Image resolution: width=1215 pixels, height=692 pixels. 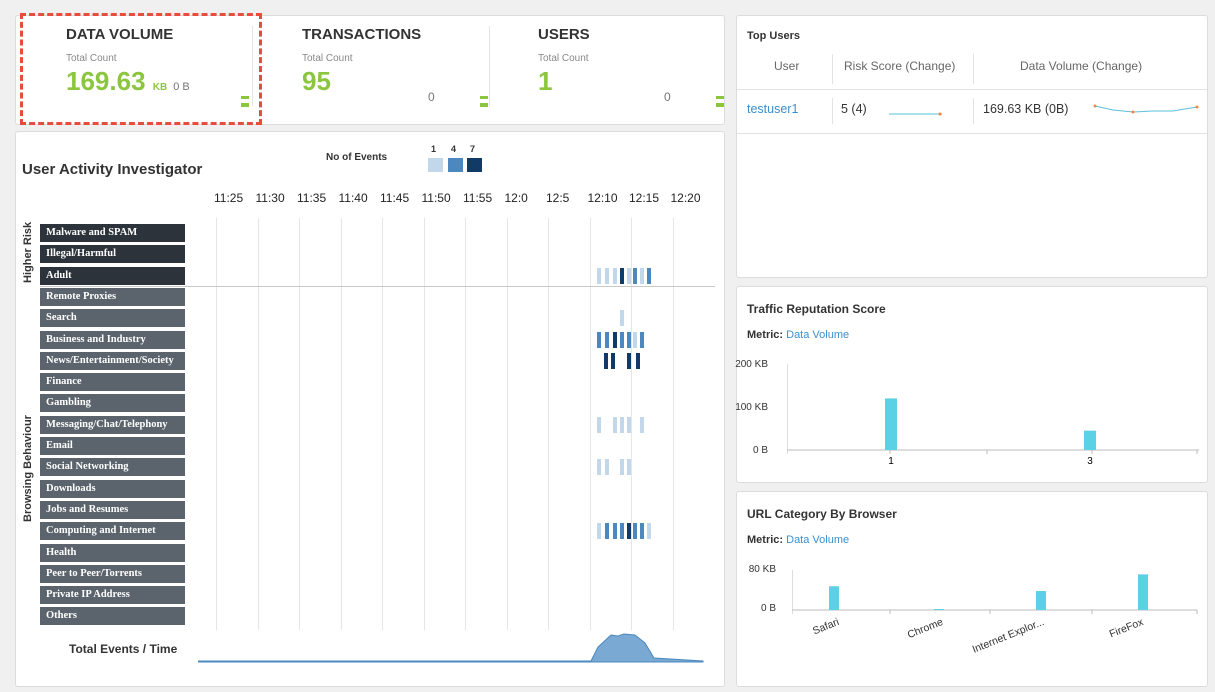 I want to click on kpi-users: USERS Total Count 1 0, so click(x=633, y=71).